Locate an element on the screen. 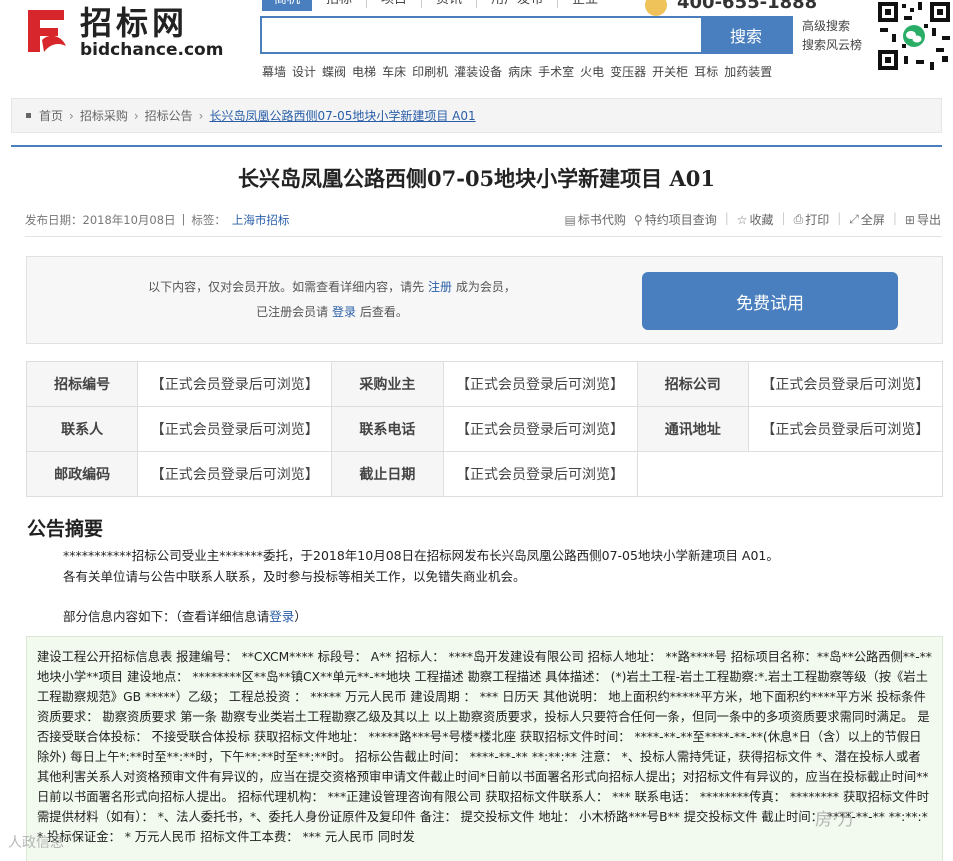 This screenshot has width=953, height=861. breadcrumb-announcement: 招标公告 is located at coordinates (169, 115).